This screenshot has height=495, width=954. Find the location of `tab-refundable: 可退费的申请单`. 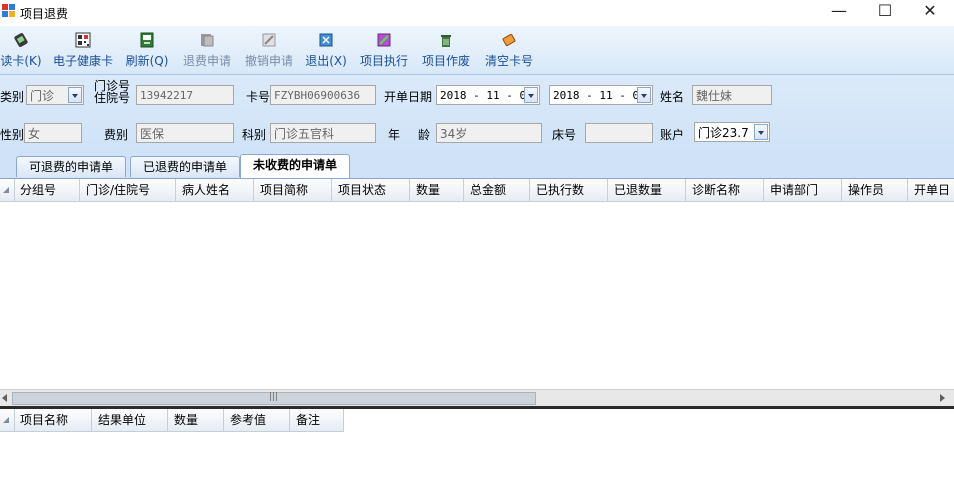

tab-refundable: 可退费的申请单 is located at coordinates (71, 166).